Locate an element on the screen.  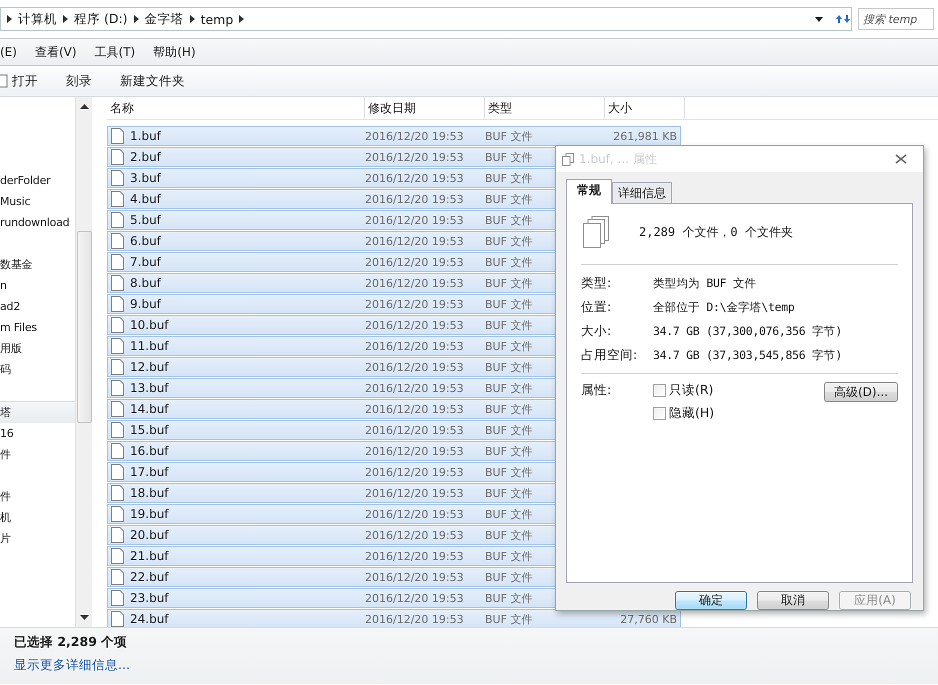
file-name: 23.buf is located at coordinates (149, 598).